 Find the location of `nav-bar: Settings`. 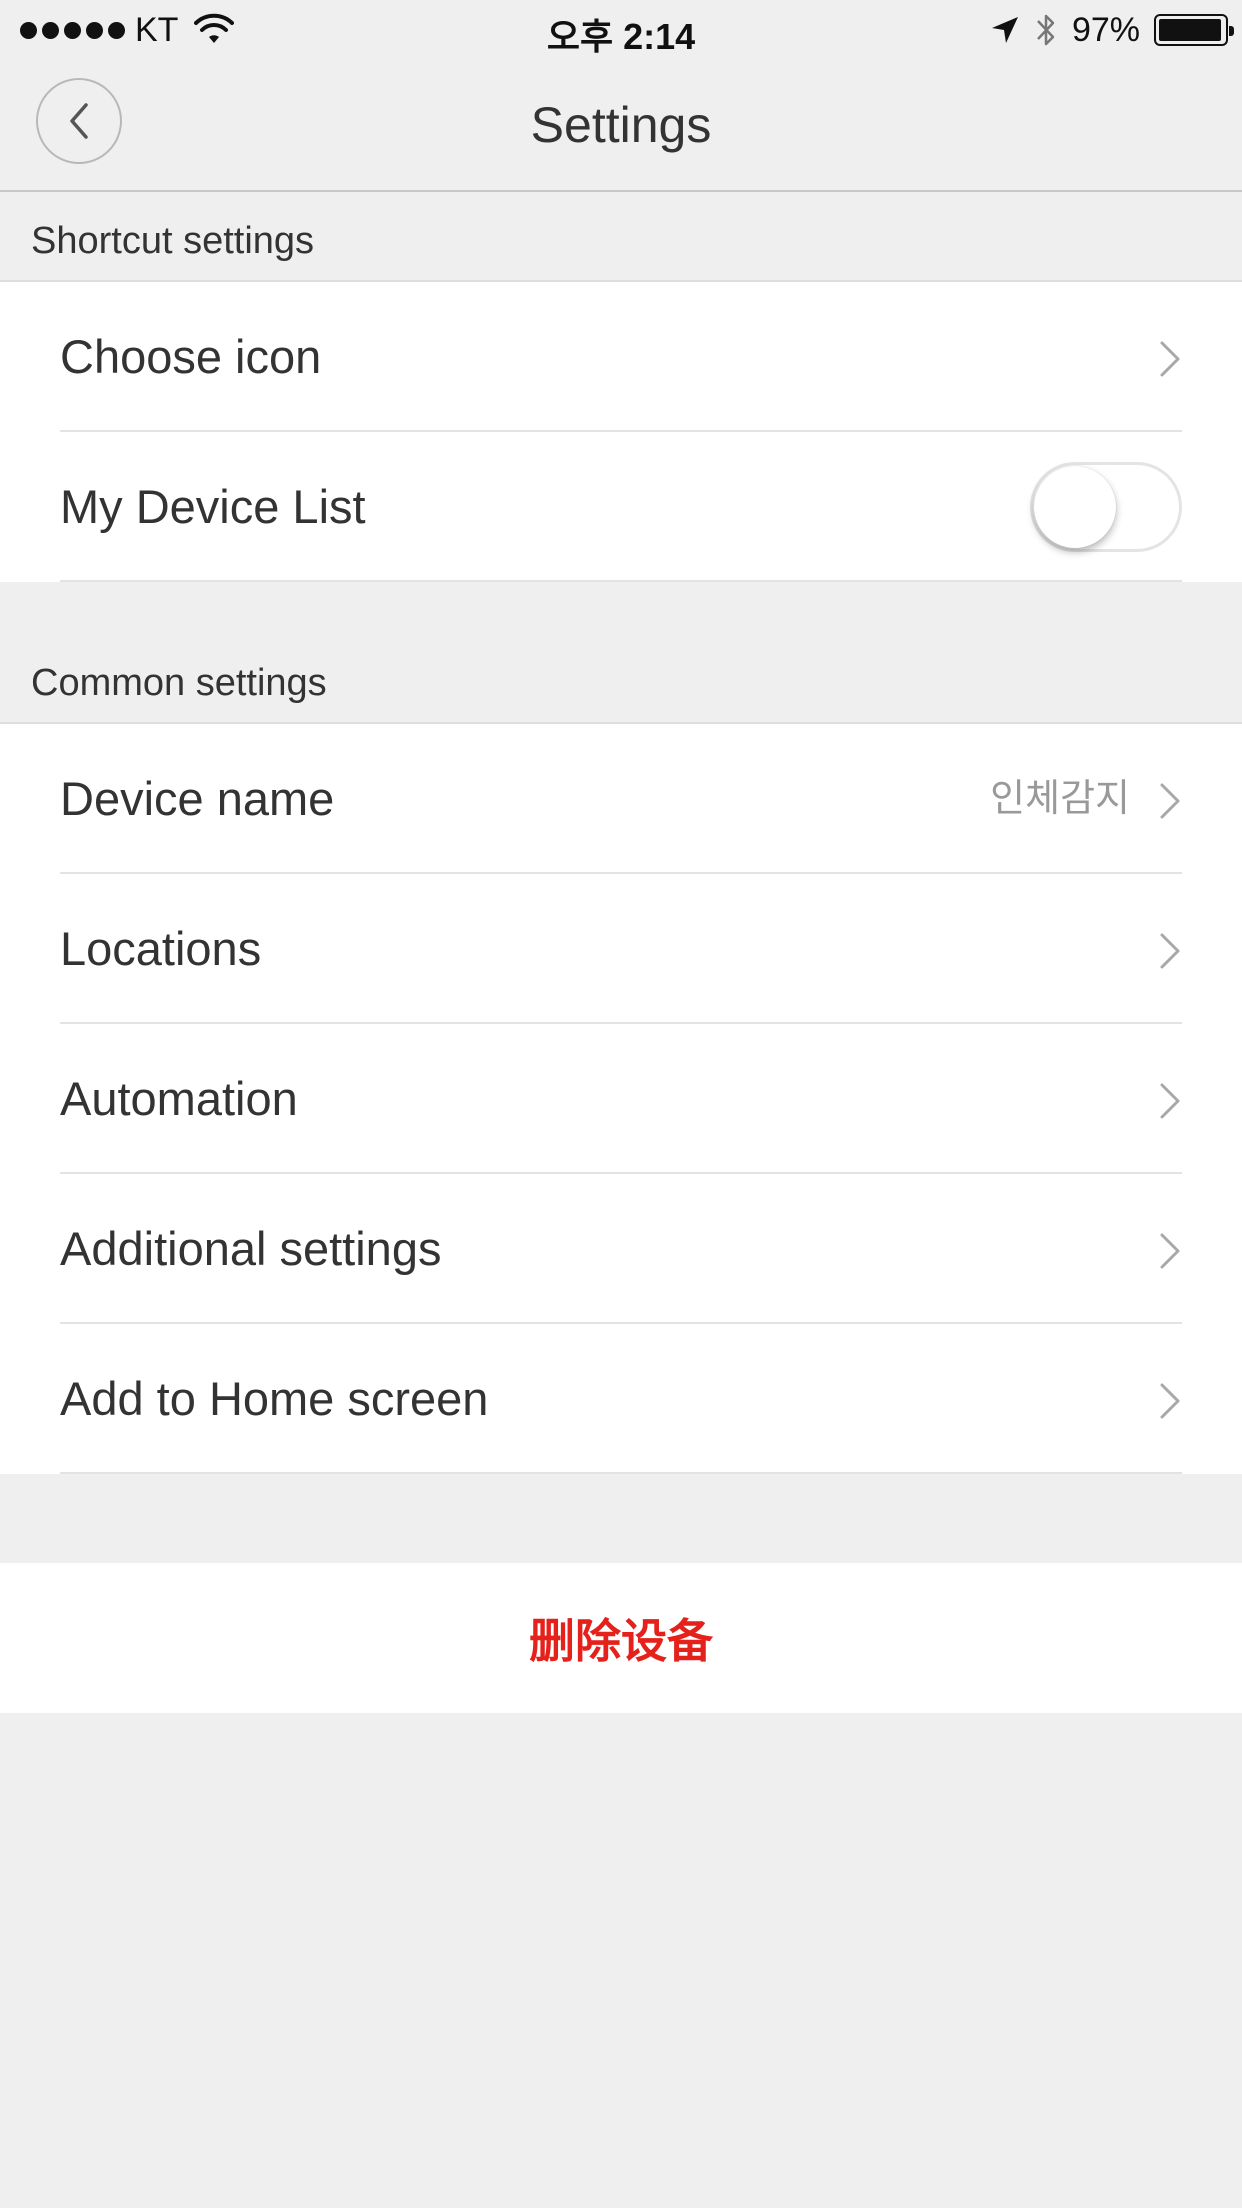

nav-bar: Settings is located at coordinates (621, 126).